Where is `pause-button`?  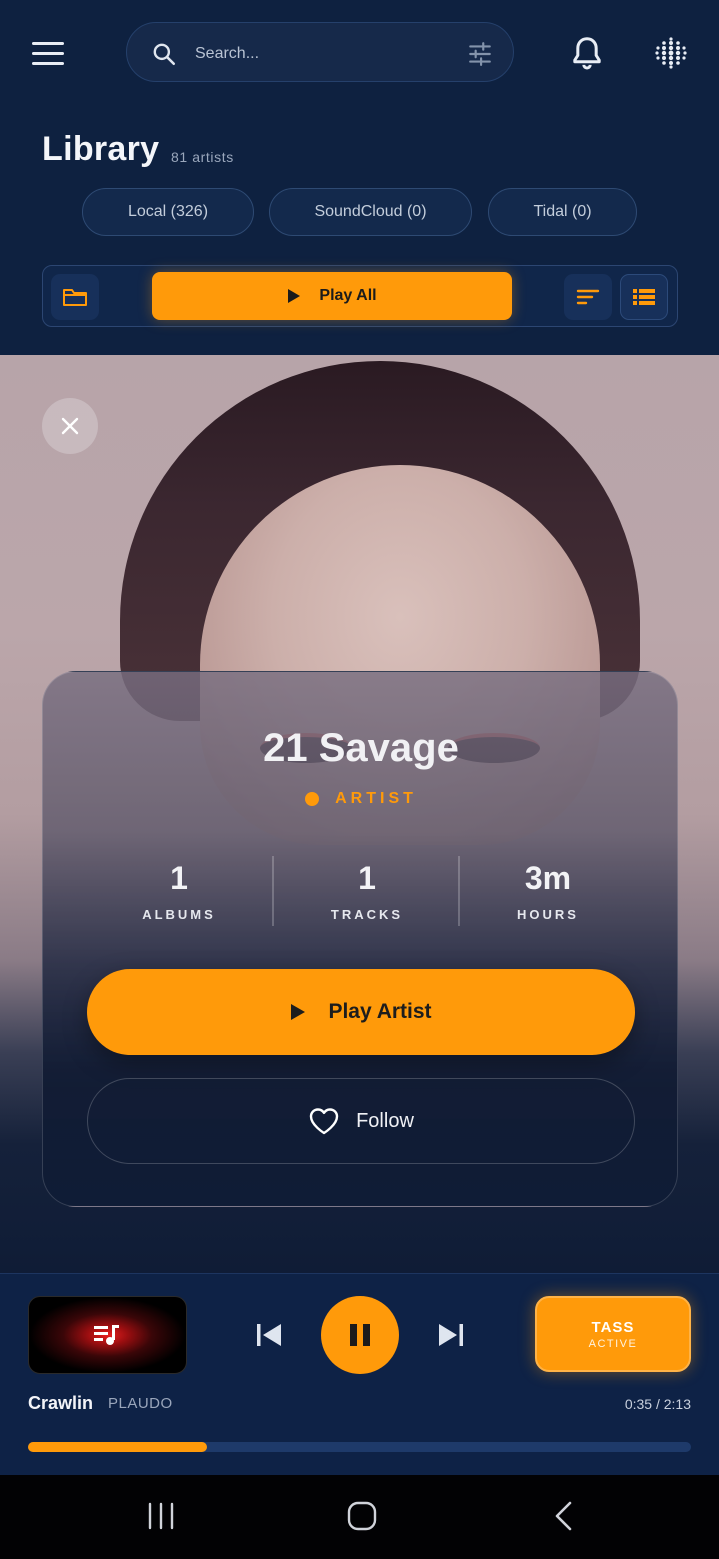 pause-button is located at coordinates (360, 1335).